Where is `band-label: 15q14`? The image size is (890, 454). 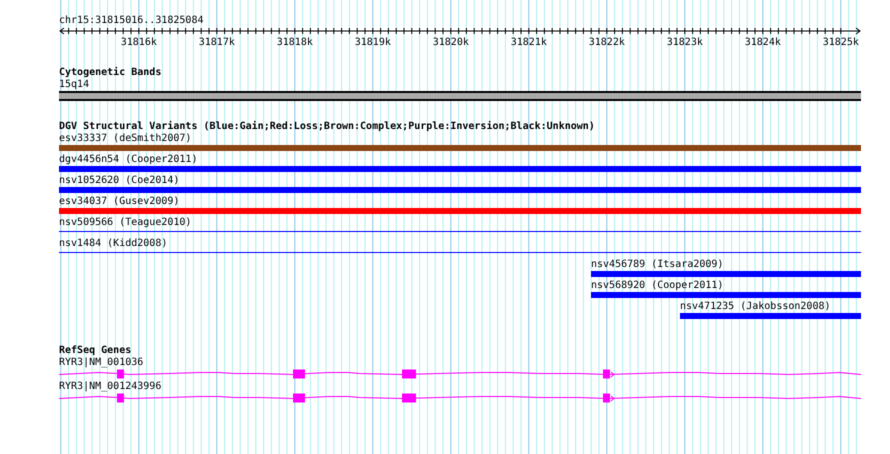
band-label: 15q14 is located at coordinates (74, 85).